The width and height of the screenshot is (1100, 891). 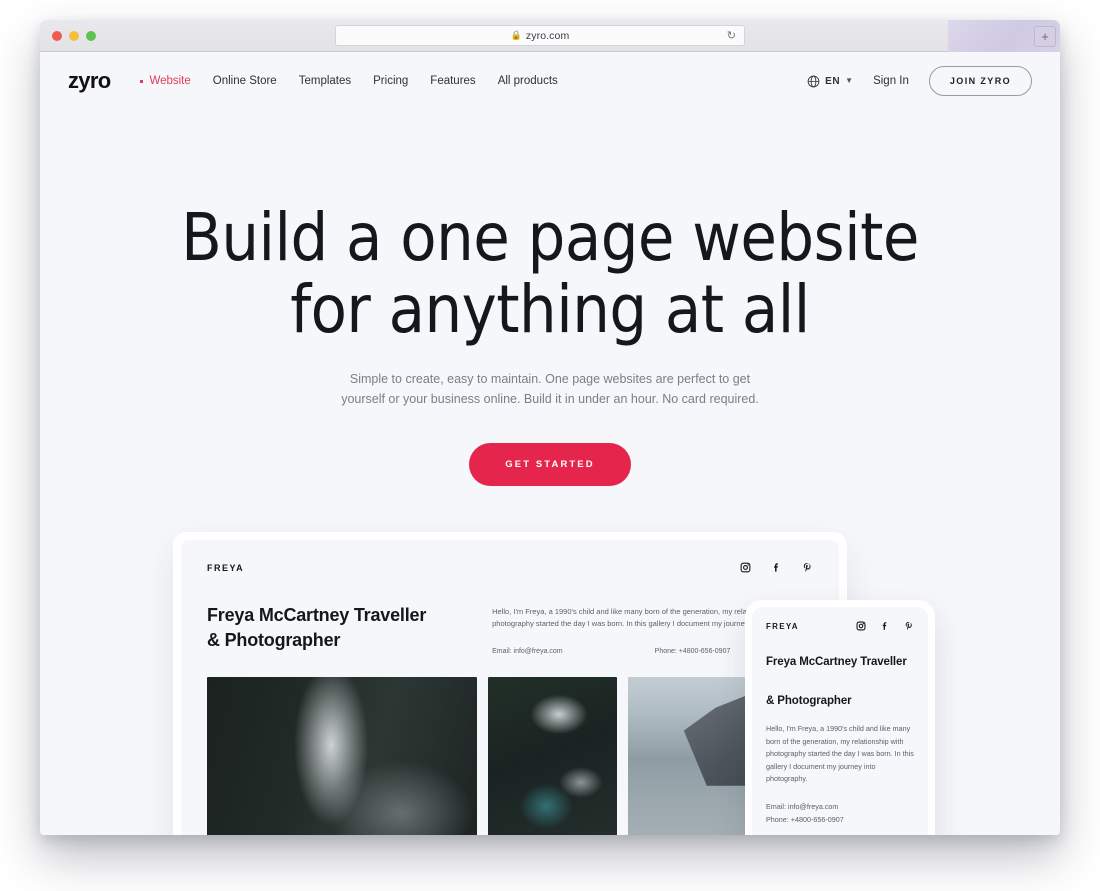 What do you see at coordinates (833, 81) in the screenshot?
I see `language-label: EN` at bounding box center [833, 81].